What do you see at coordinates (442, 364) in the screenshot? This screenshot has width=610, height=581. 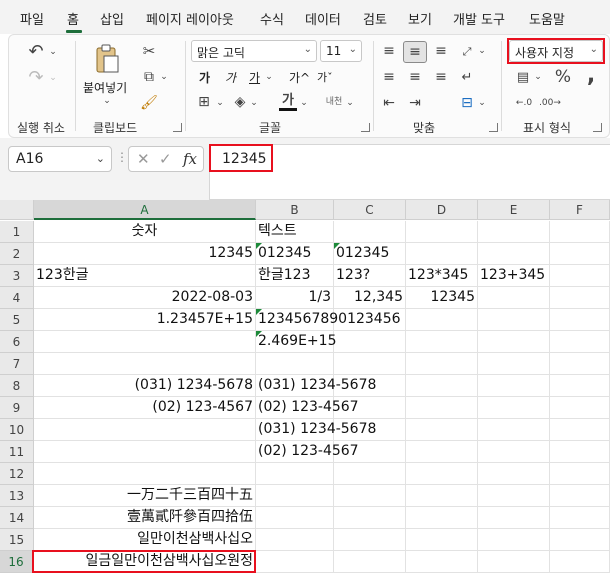 I see `cell-d7` at bounding box center [442, 364].